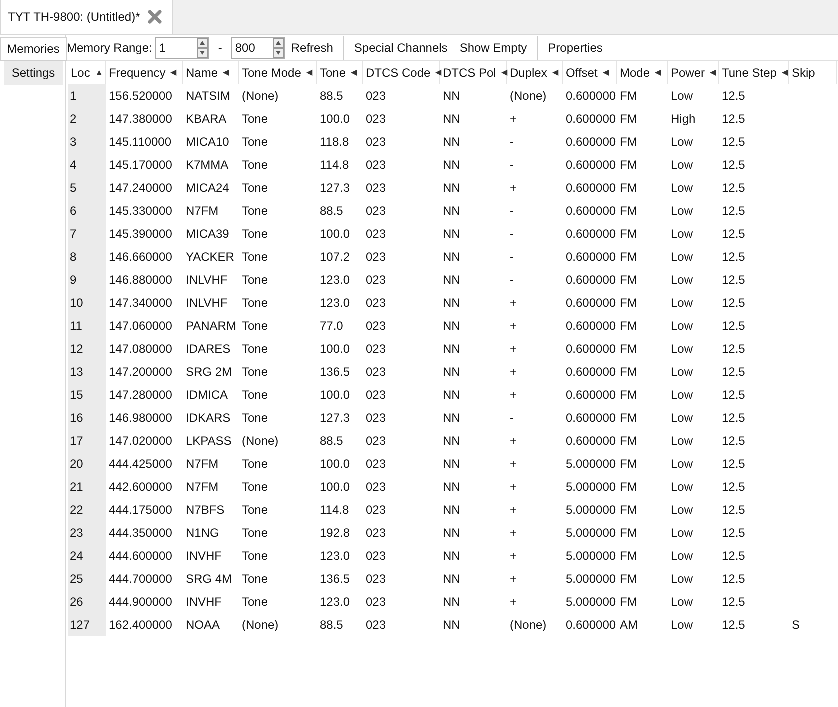  Describe the element at coordinates (207, 395) in the screenshot. I see `table-cell-text: IDMICA` at that location.